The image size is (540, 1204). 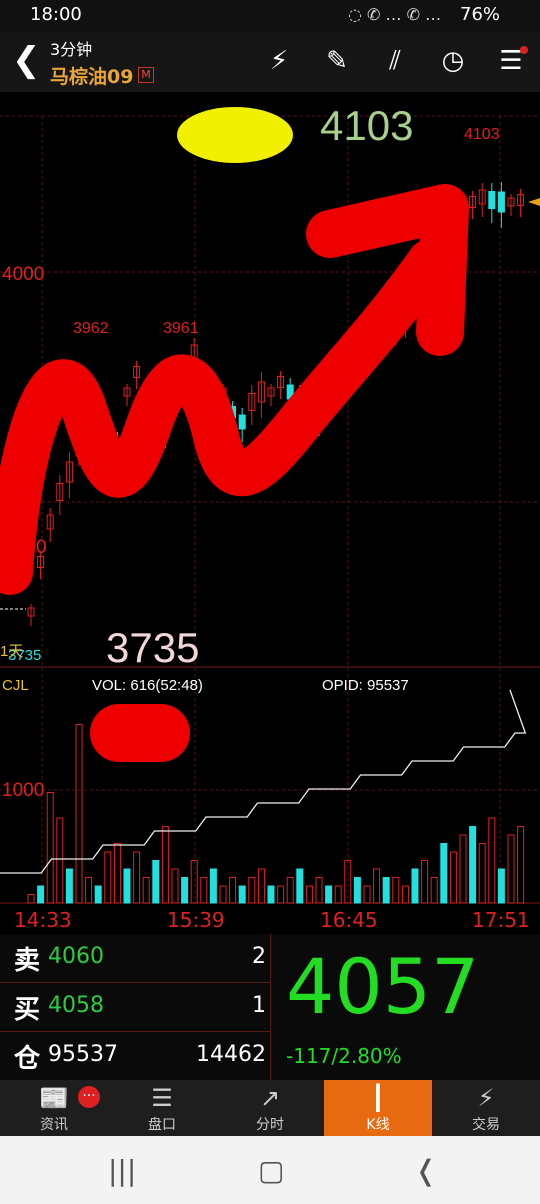 I want to click on system-nav-bar: ||| ▢ ❬, so click(x=270, y=1170).